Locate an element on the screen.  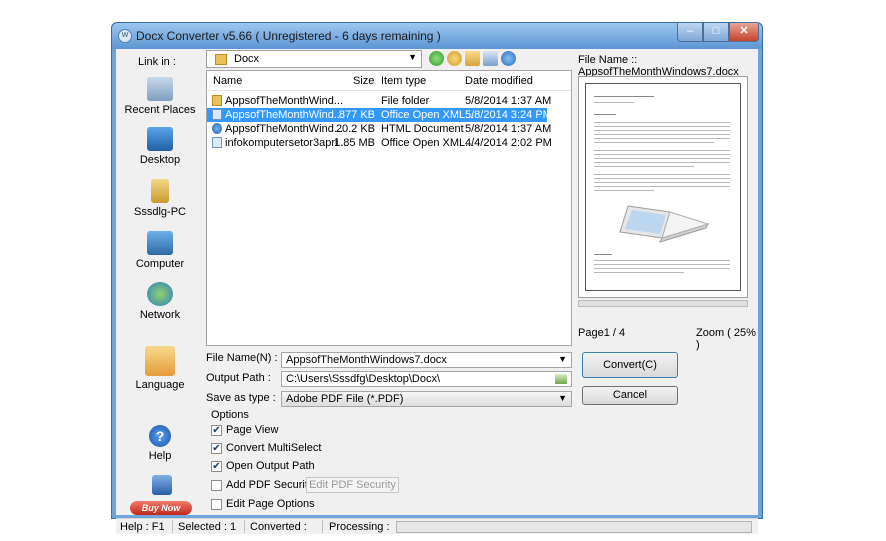
language-icon is located at coordinates (160, 361).